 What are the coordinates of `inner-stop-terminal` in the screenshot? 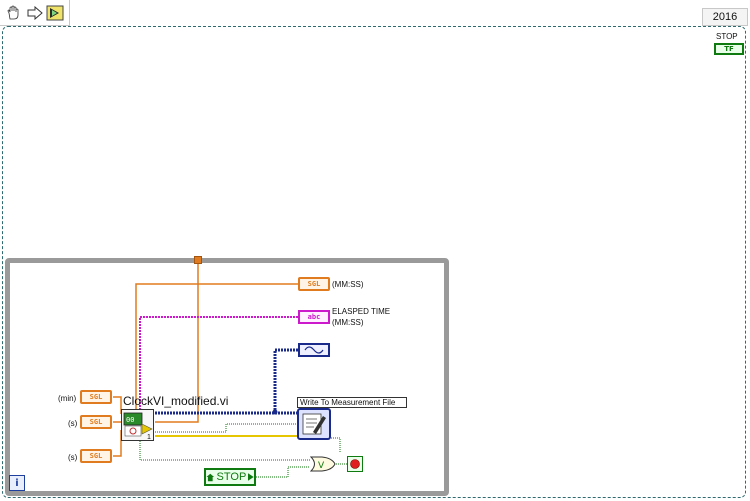 It's located at (355, 464).